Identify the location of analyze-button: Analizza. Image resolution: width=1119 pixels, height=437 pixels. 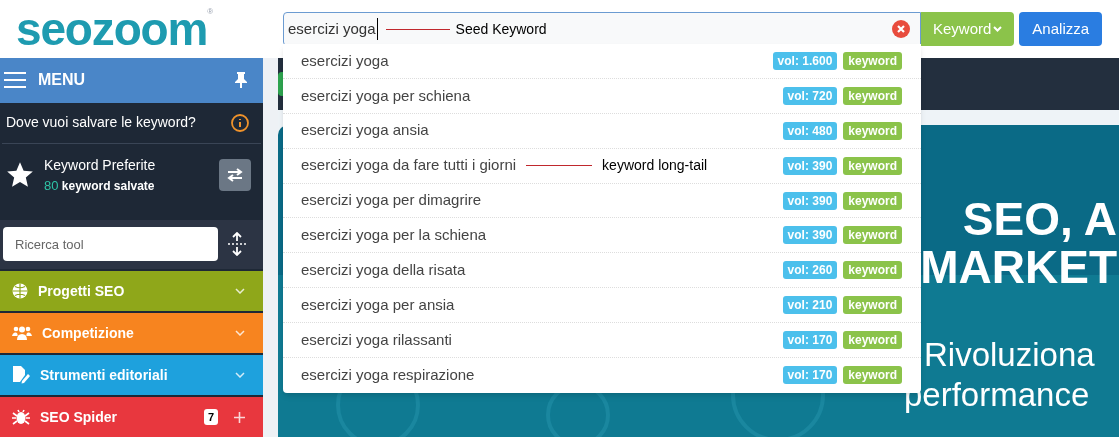
(1061, 29).